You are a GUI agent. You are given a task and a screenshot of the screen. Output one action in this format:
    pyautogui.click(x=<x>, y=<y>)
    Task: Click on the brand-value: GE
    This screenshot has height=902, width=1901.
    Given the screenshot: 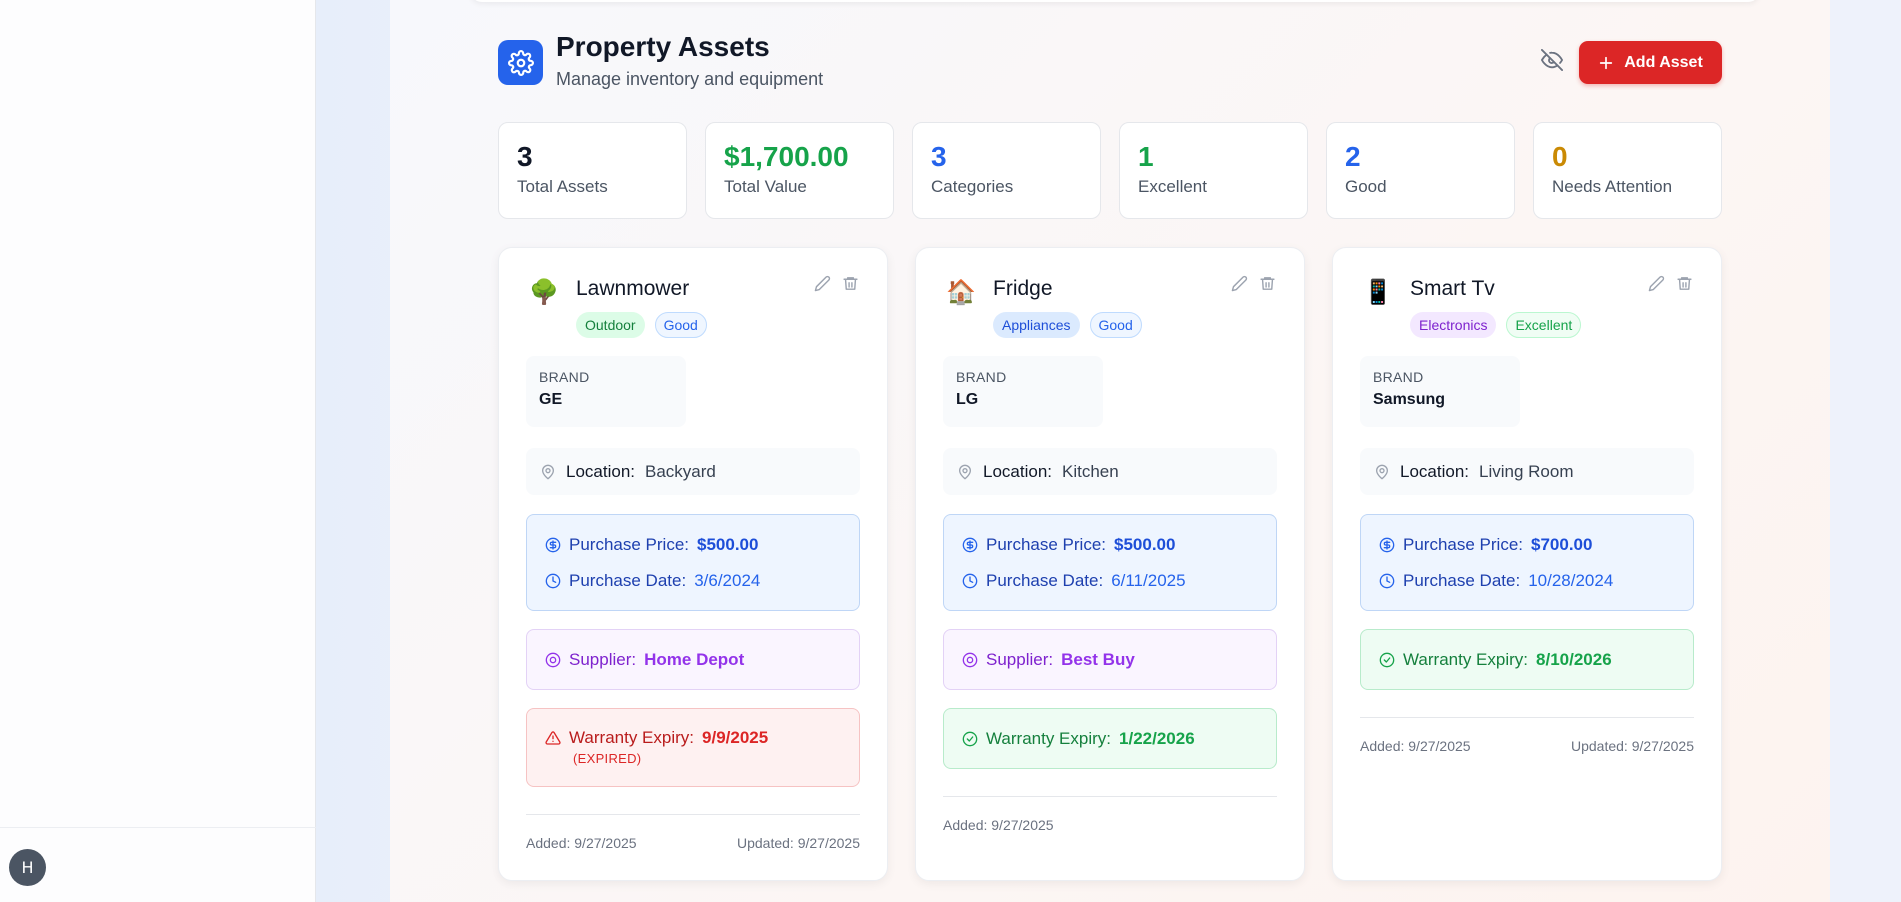 What is the action you would take?
    pyautogui.click(x=551, y=399)
    